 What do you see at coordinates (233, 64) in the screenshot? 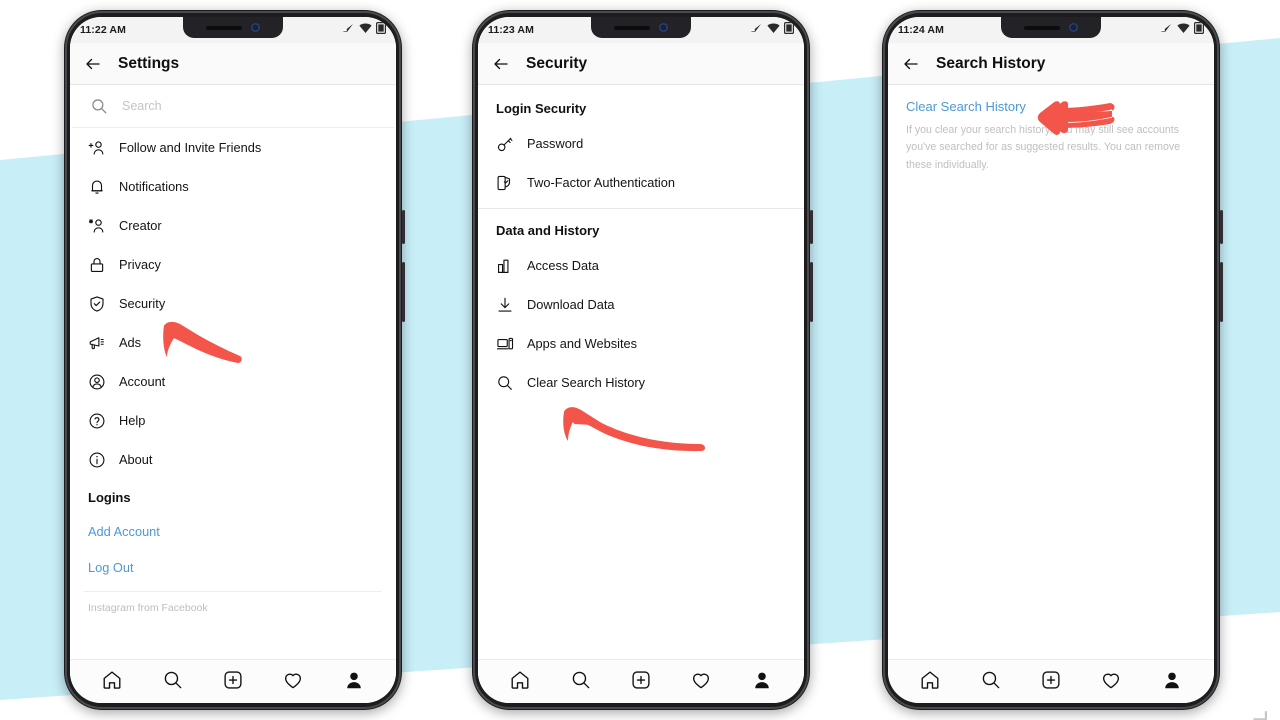
I see `app-bar: Settings` at bounding box center [233, 64].